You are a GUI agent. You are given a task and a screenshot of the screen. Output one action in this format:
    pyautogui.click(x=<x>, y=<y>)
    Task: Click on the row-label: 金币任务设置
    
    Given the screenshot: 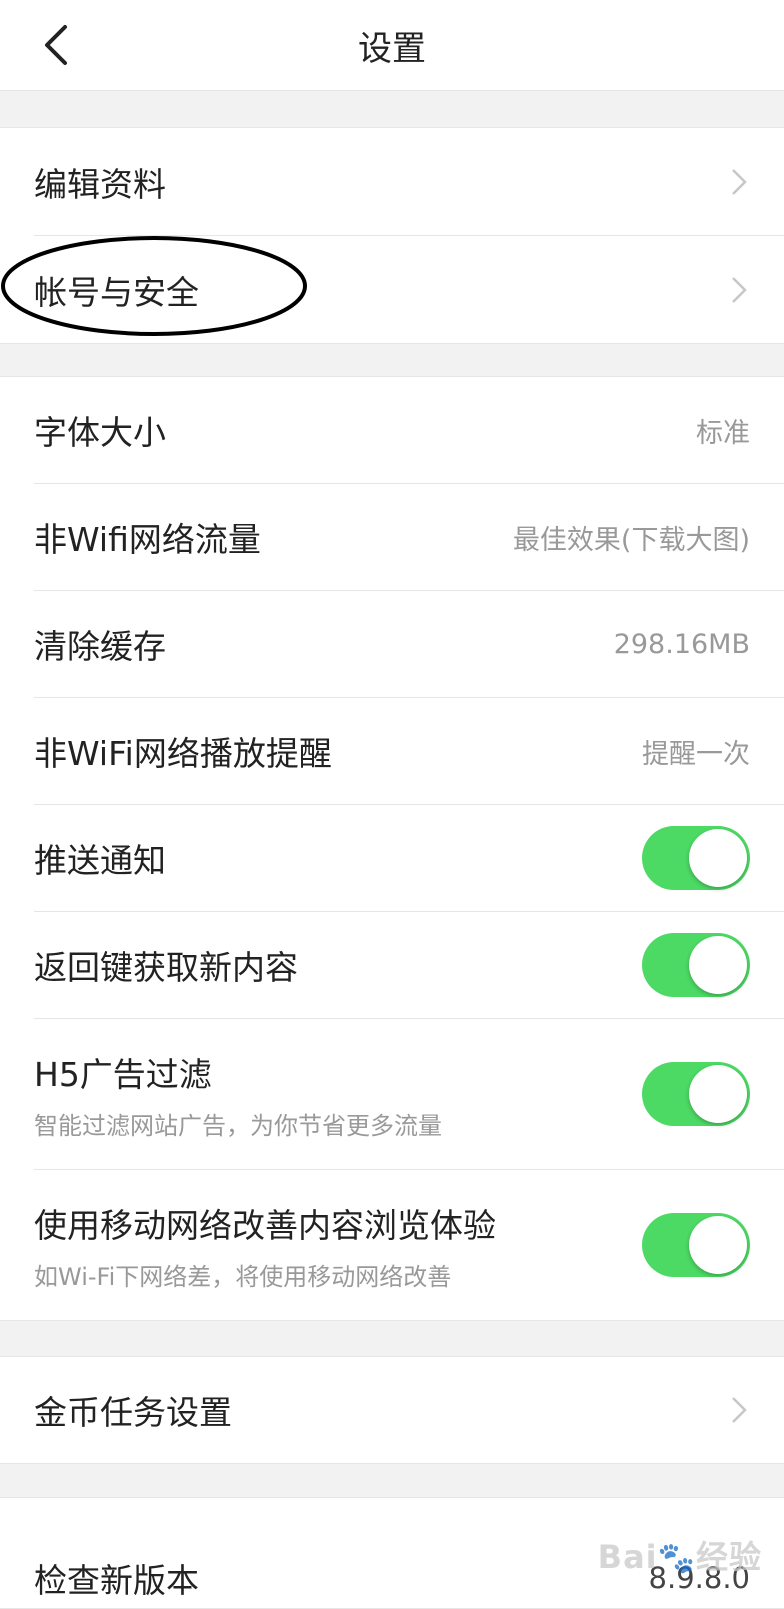 What is the action you would take?
    pyautogui.click(x=133, y=1412)
    